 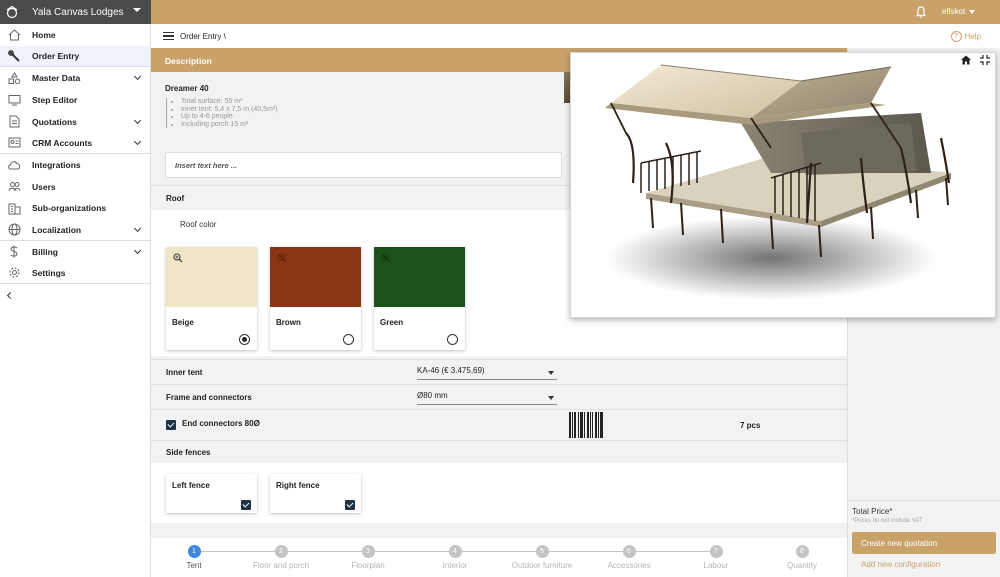 What do you see at coordinates (542, 565) in the screenshot?
I see `step-label: Outdoor furniture` at bounding box center [542, 565].